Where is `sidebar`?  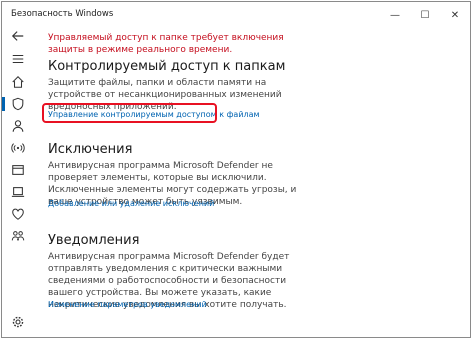 sidebar is located at coordinates (18, 180).